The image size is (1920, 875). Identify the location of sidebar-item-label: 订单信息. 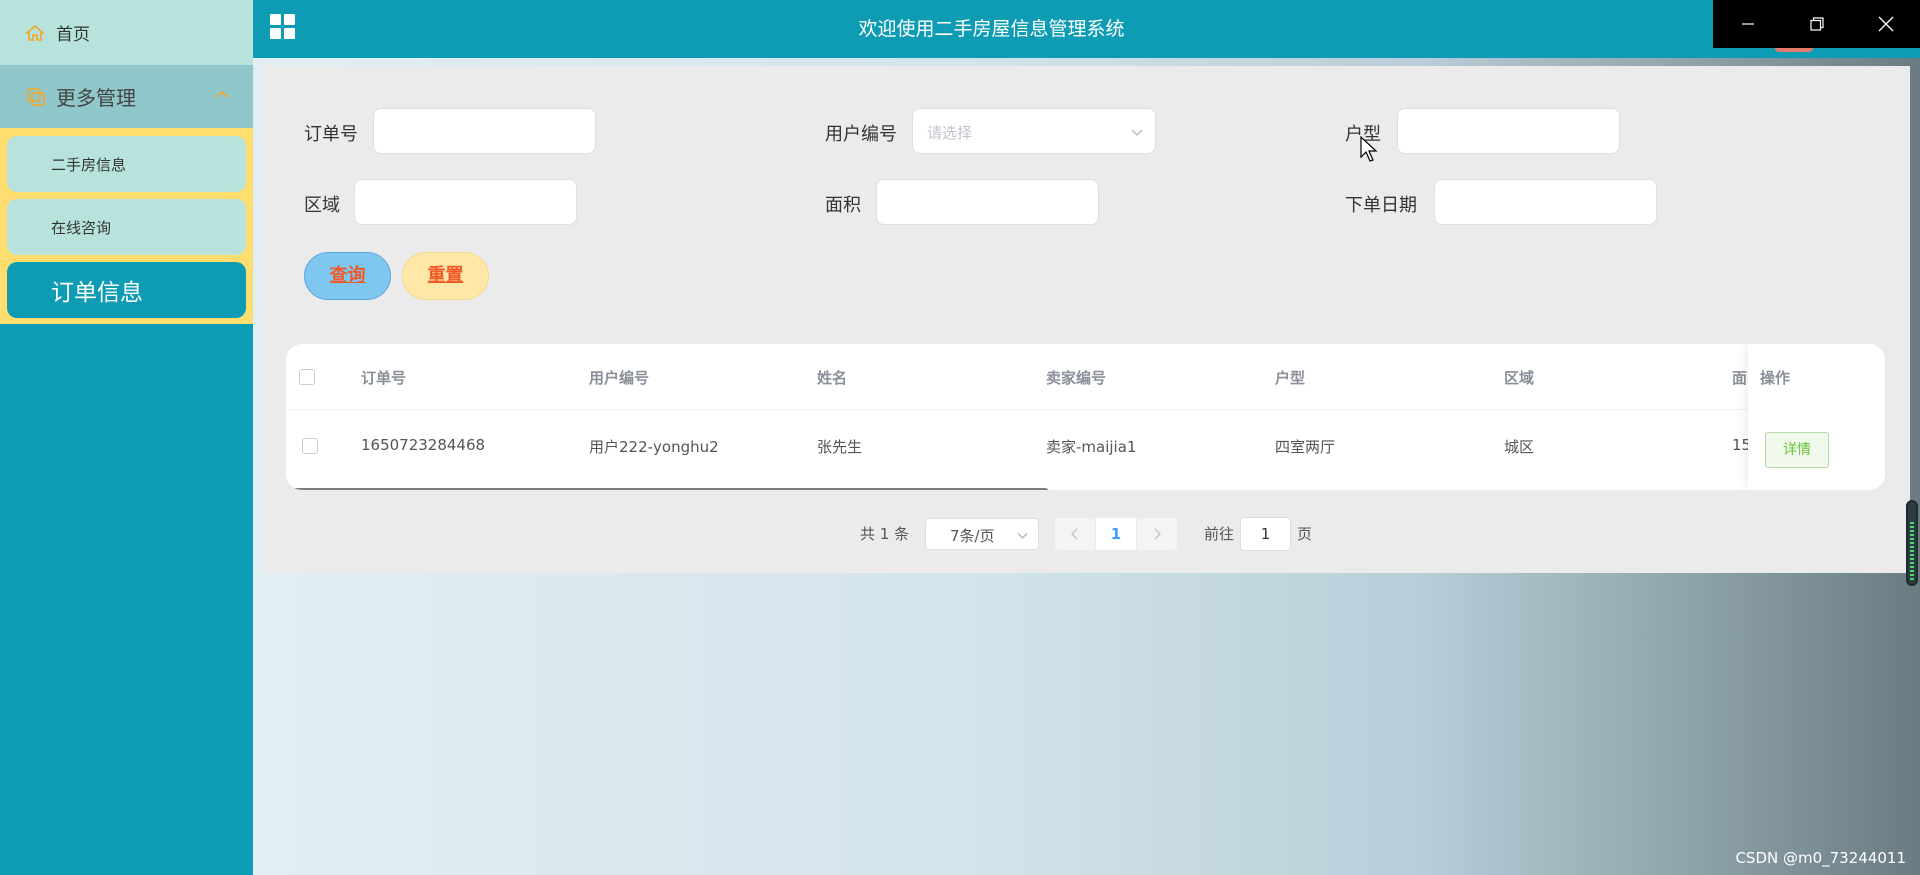
(97, 293).